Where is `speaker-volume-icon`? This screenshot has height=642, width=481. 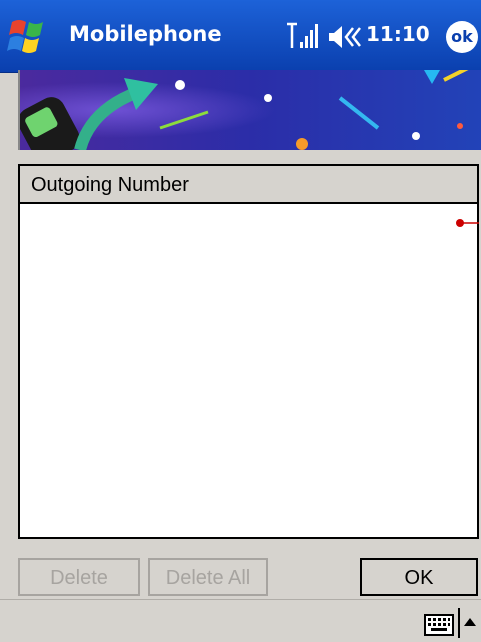
speaker-volume-icon is located at coordinates (345, 37).